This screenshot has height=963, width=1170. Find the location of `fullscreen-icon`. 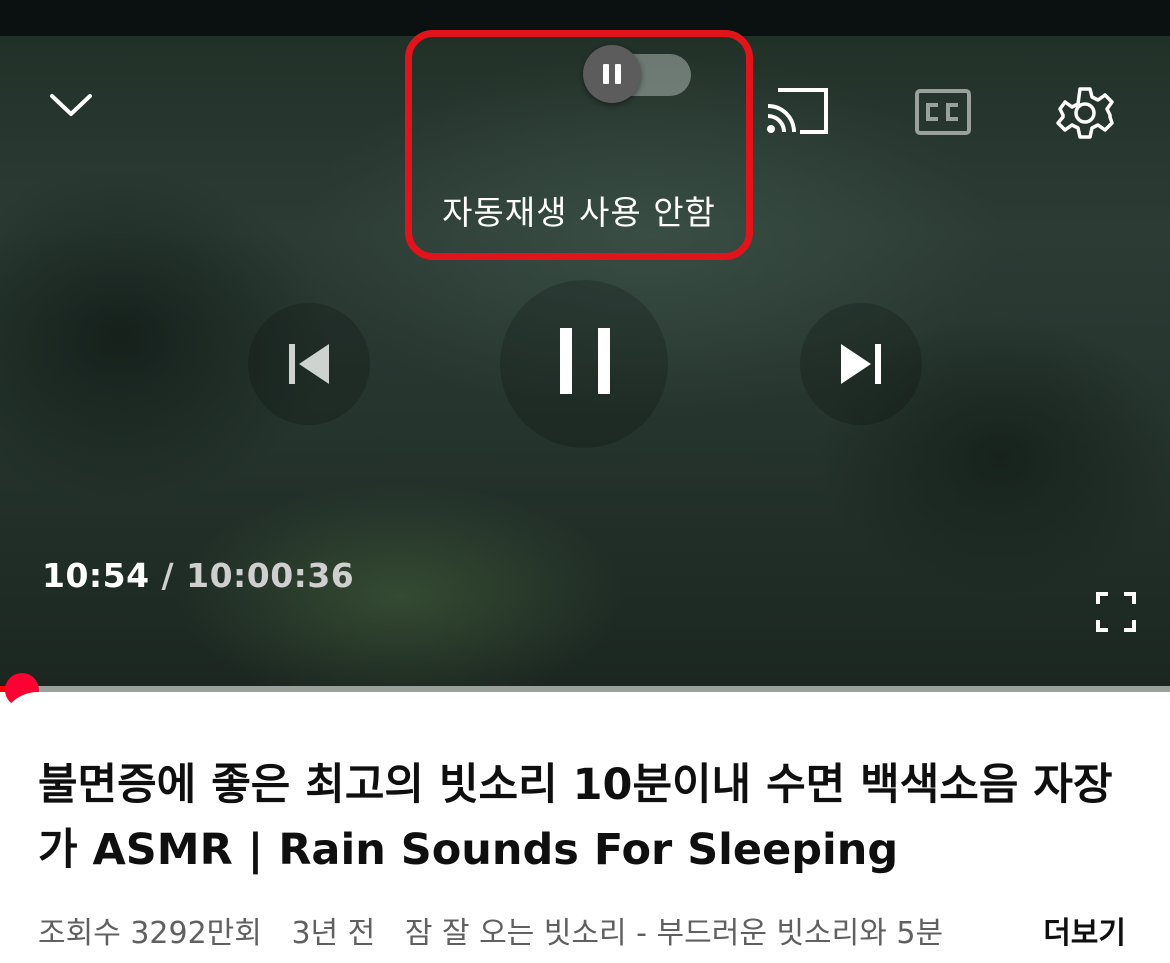

fullscreen-icon is located at coordinates (1116, 612).